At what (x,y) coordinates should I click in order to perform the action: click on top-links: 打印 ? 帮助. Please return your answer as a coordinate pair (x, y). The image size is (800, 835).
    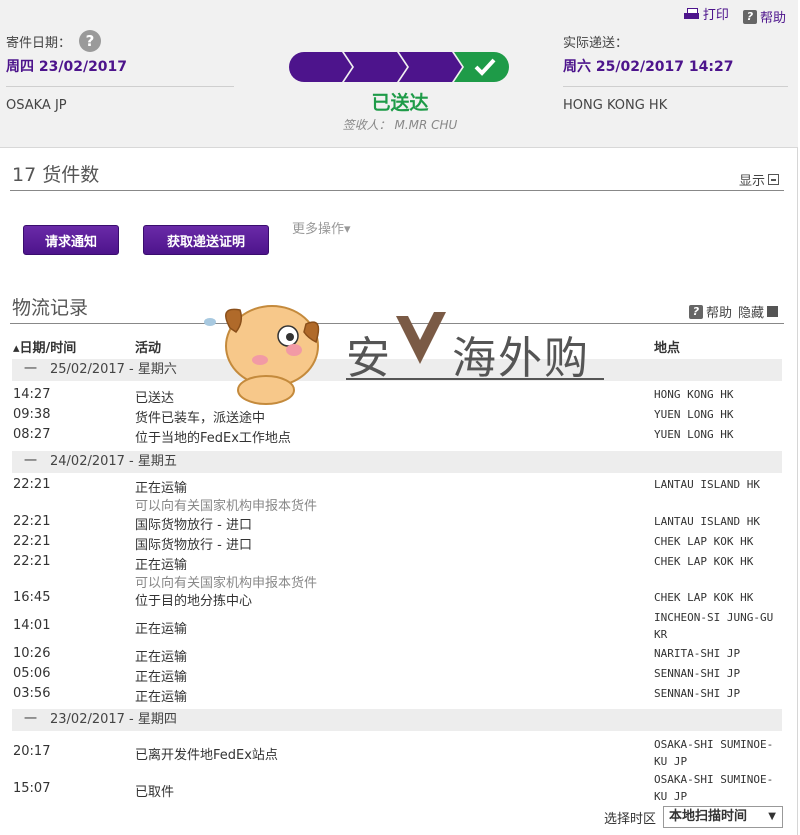
    Looking at the image, I should click on (730, 15).